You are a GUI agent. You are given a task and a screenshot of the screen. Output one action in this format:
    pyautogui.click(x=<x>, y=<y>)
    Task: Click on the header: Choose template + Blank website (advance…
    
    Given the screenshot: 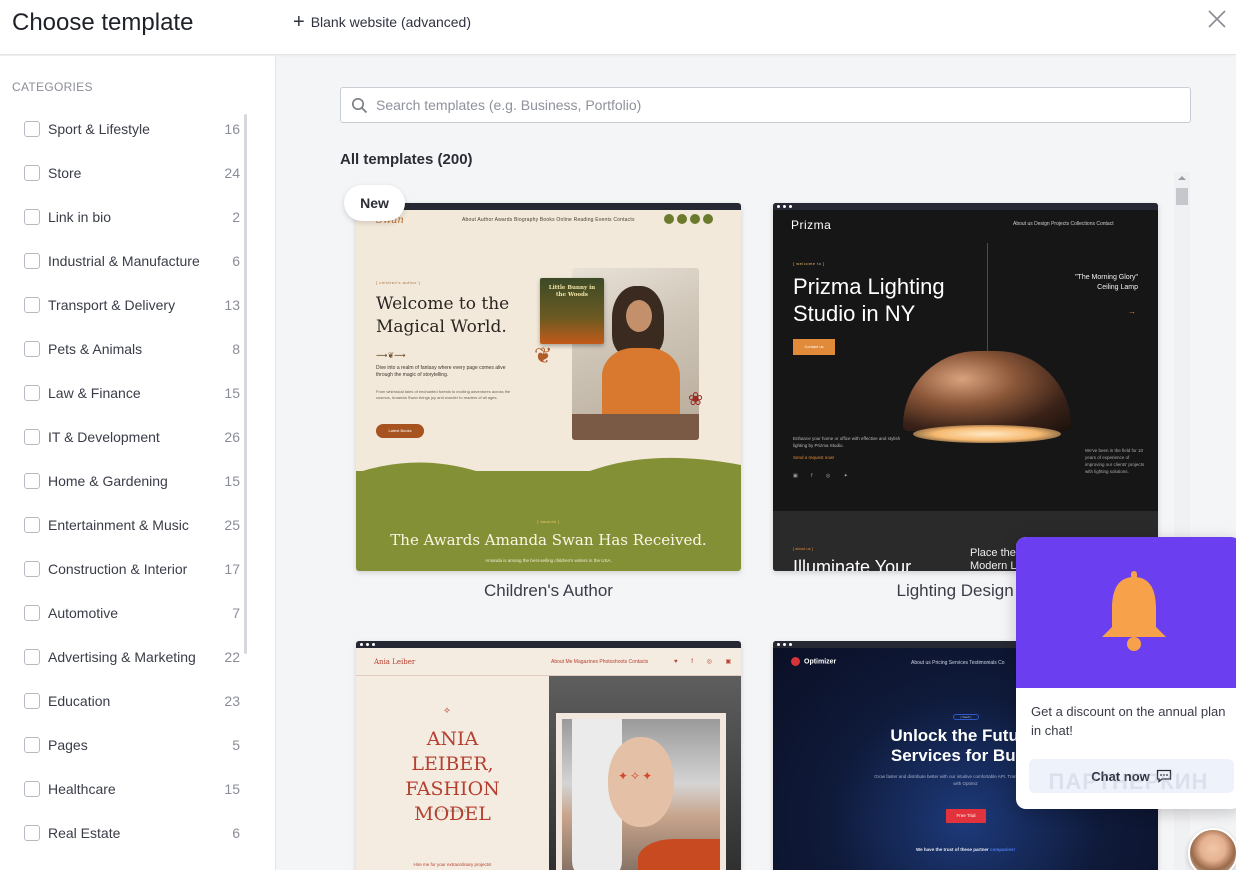 What is the action you would take?
    pyautogui.click(x=618, y=27)
    